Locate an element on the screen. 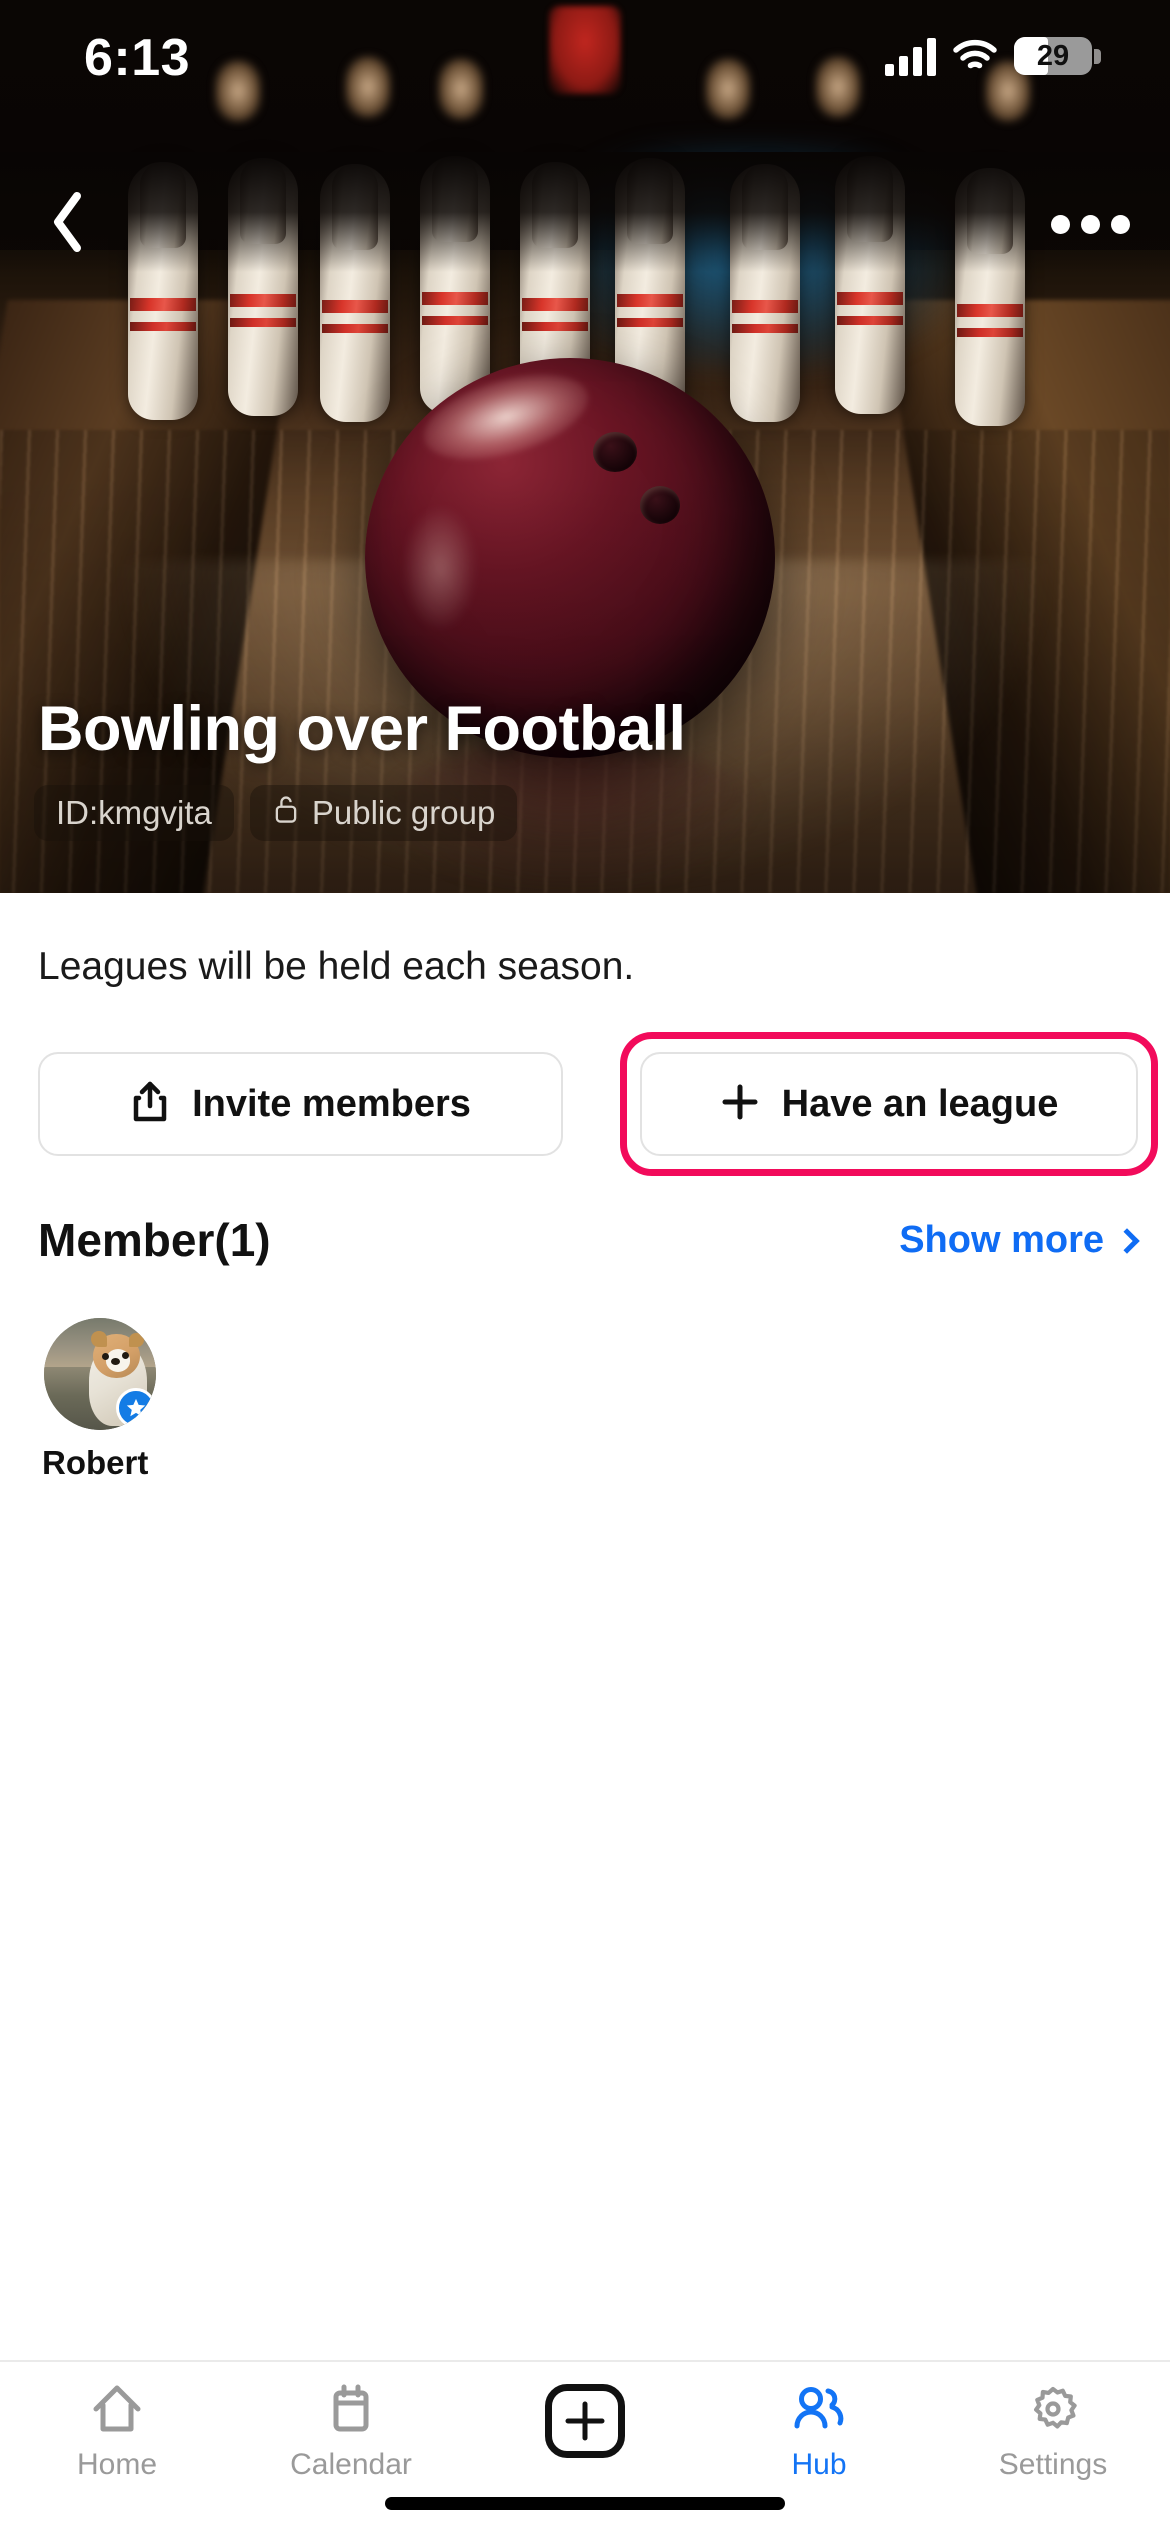 The image size is (1170, 2532). chevron-right-icon is located at coordinates (1127, 1240).